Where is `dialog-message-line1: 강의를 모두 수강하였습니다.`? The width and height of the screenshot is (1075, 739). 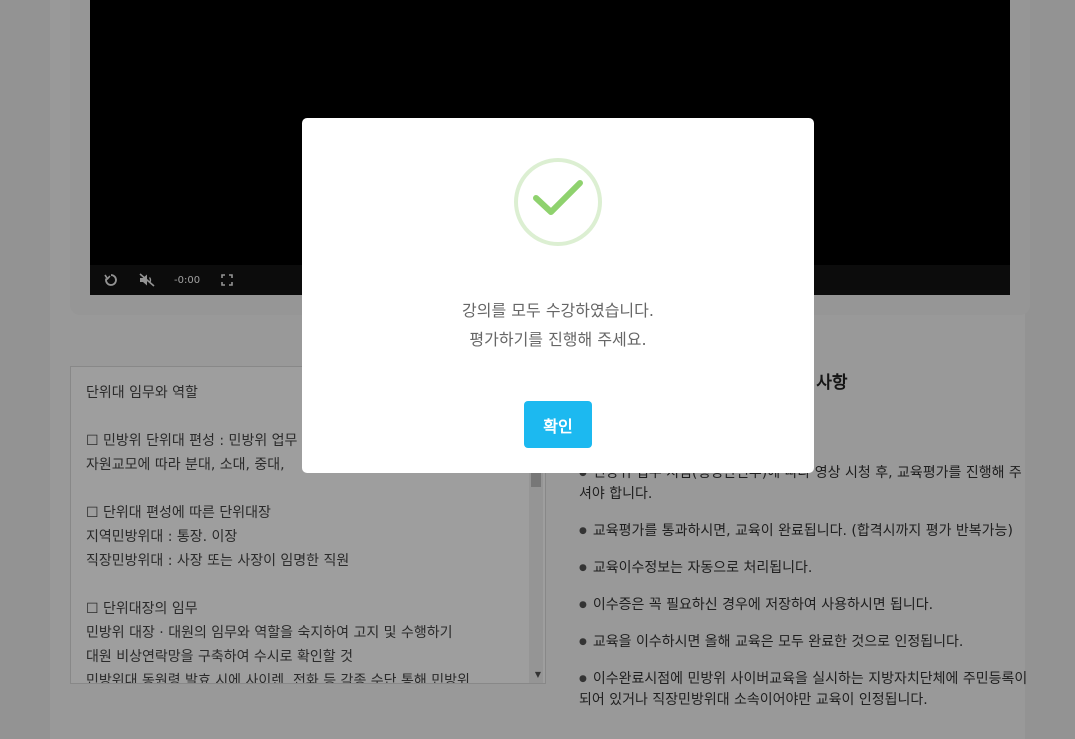 dialog-message-line1: 강의를 모두 수강하였습니다. is located at coordinates (558, 310).